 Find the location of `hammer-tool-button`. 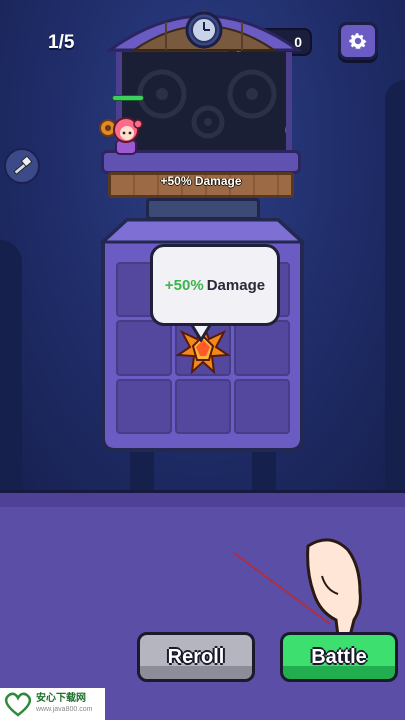

hammer-tool-button is located at coordinates (22, 166).